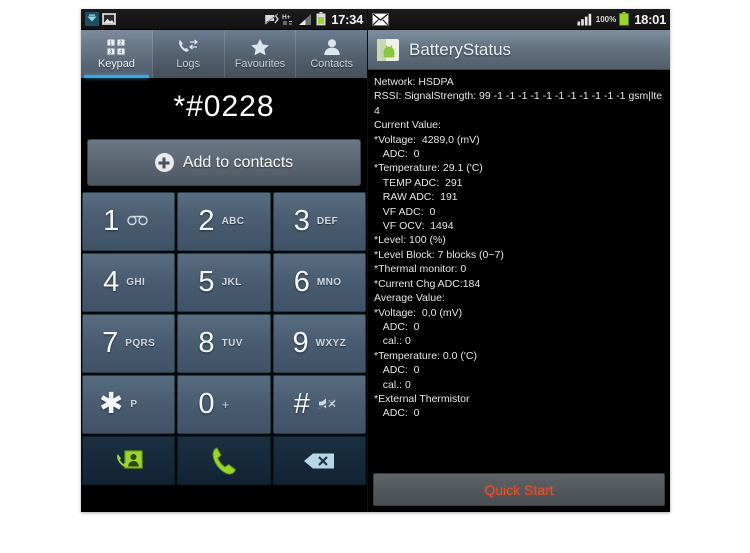 This screenshot has height=553, width=750. I want to click on key-7-letters: PQRS, so click(140, 343).